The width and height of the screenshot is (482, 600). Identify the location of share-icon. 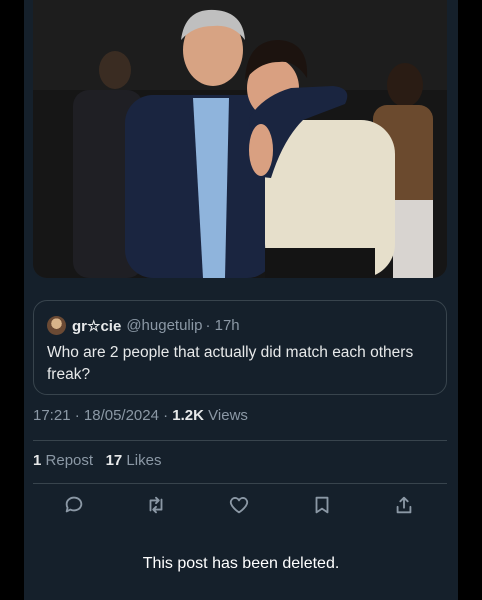
(404, 505).